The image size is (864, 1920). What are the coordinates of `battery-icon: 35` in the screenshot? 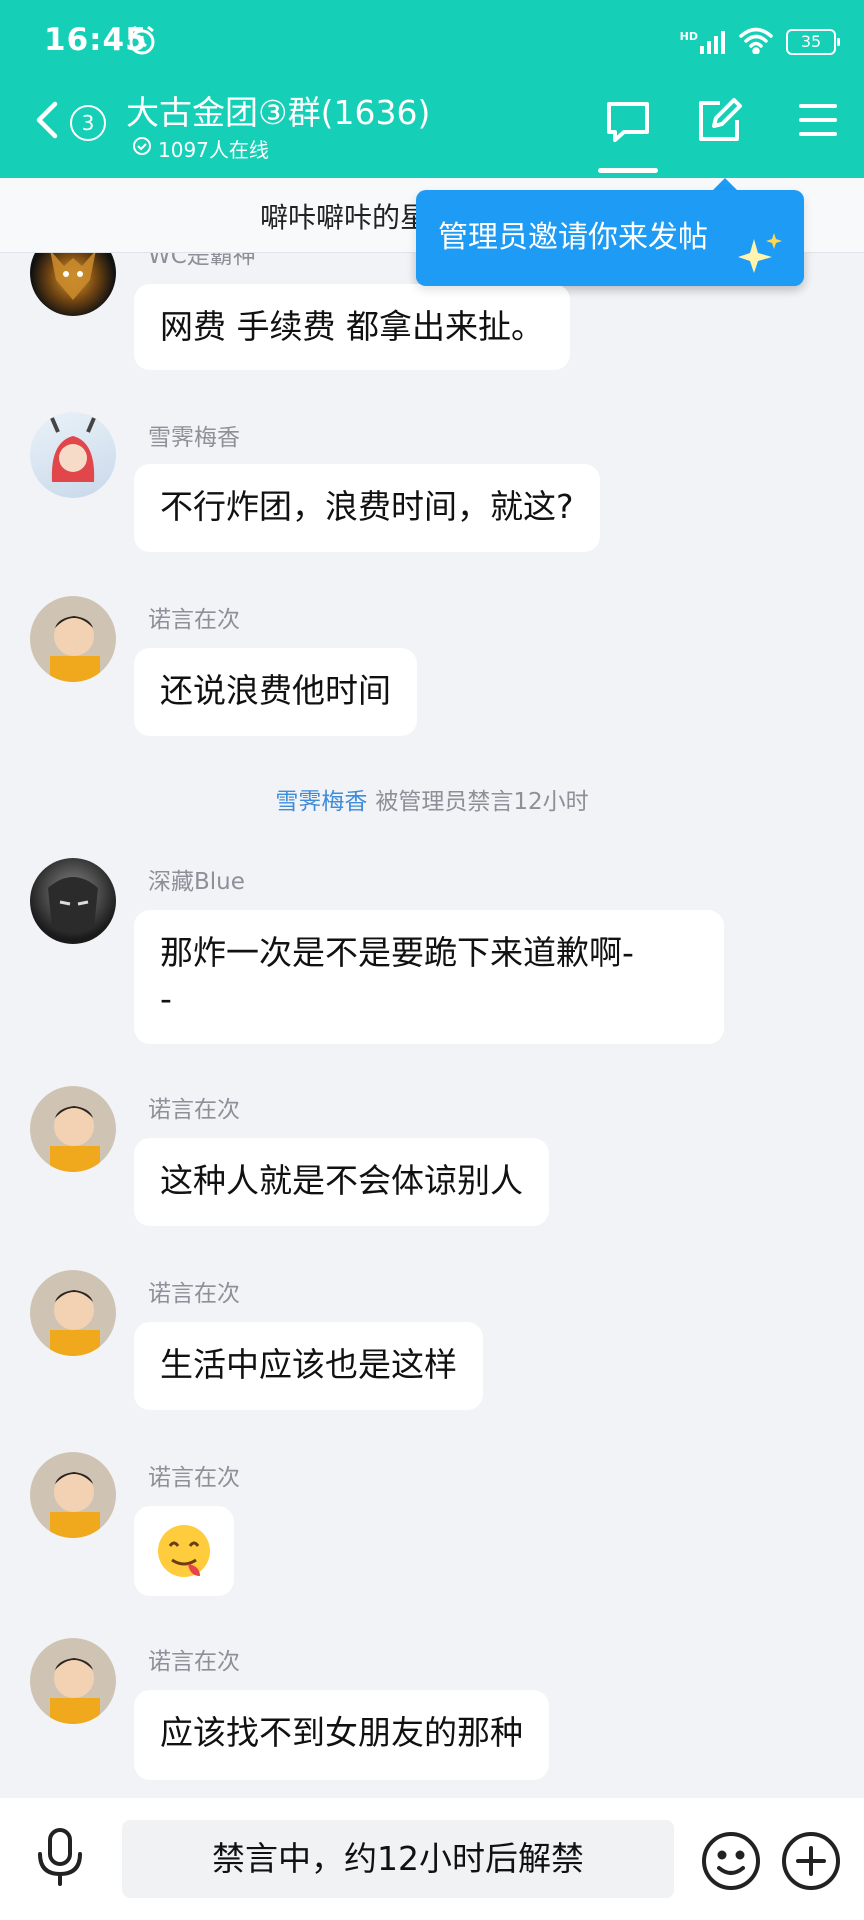 It's located at (813, 42).